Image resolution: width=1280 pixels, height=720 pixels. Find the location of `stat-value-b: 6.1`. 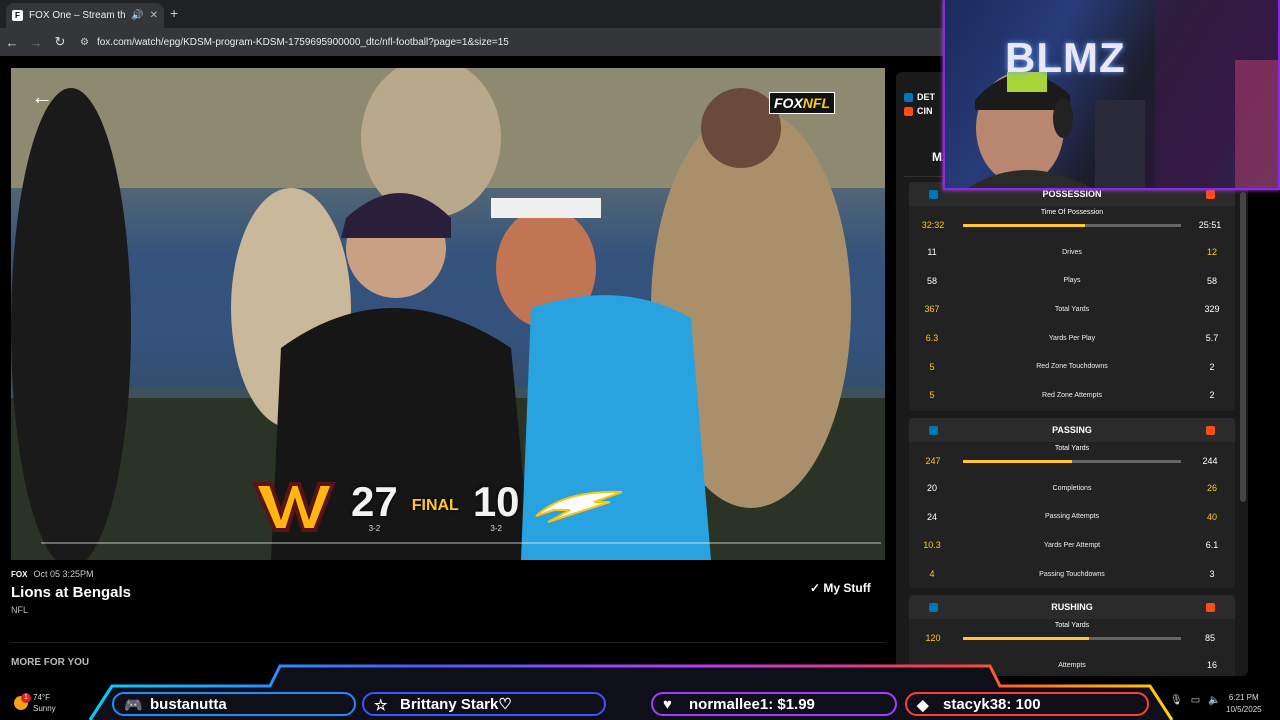

stat-value-b: 6.1 is located at coordinates (1212, 545).